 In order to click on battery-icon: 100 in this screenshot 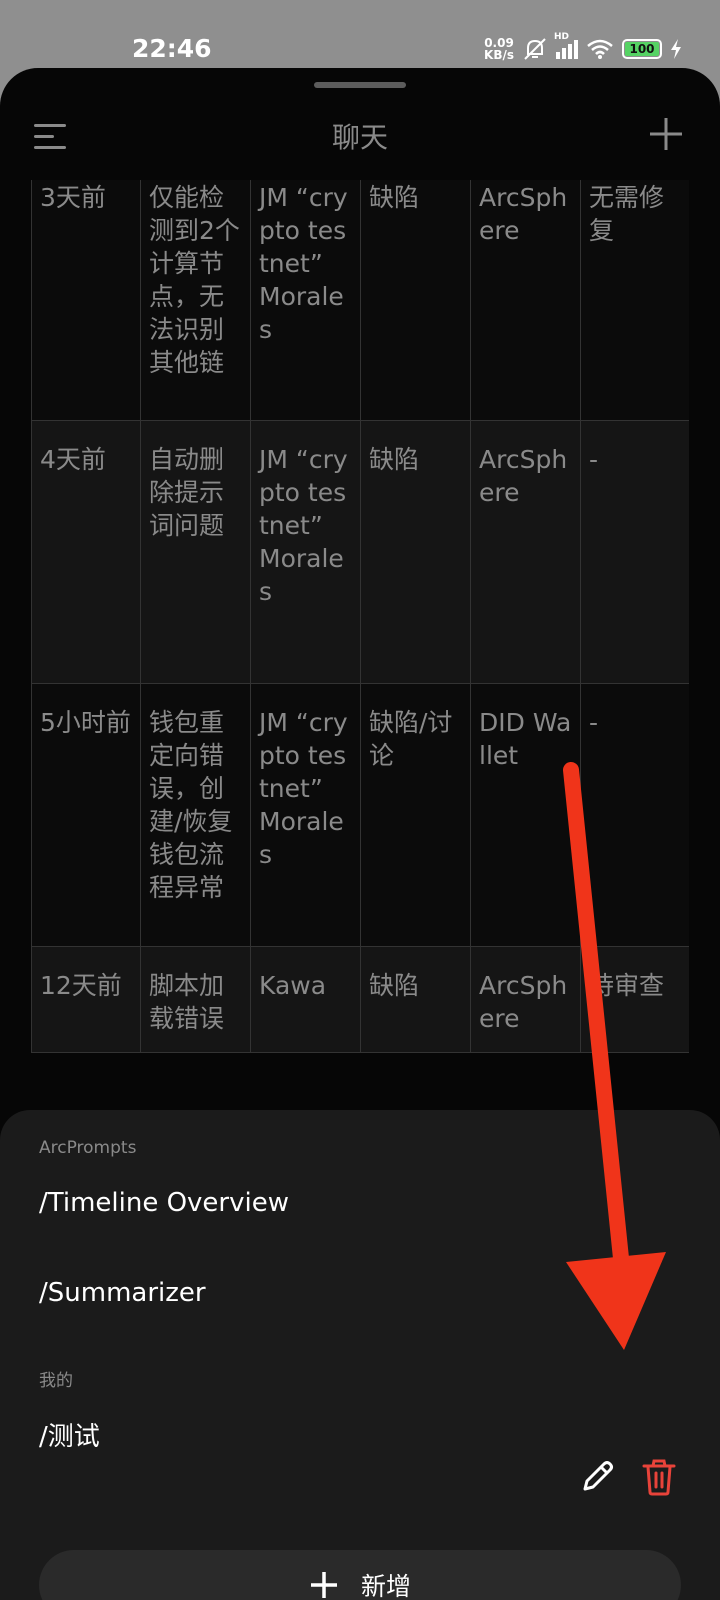, I will do `click(642, 49)`.